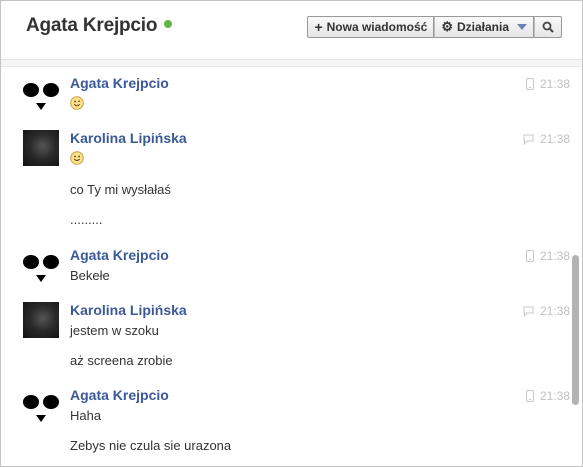 This screenshot has width=583, height=467. Describe the element at coordinates (575, 330) in the screenshot. I see `scrollbar-thumb` at that location.